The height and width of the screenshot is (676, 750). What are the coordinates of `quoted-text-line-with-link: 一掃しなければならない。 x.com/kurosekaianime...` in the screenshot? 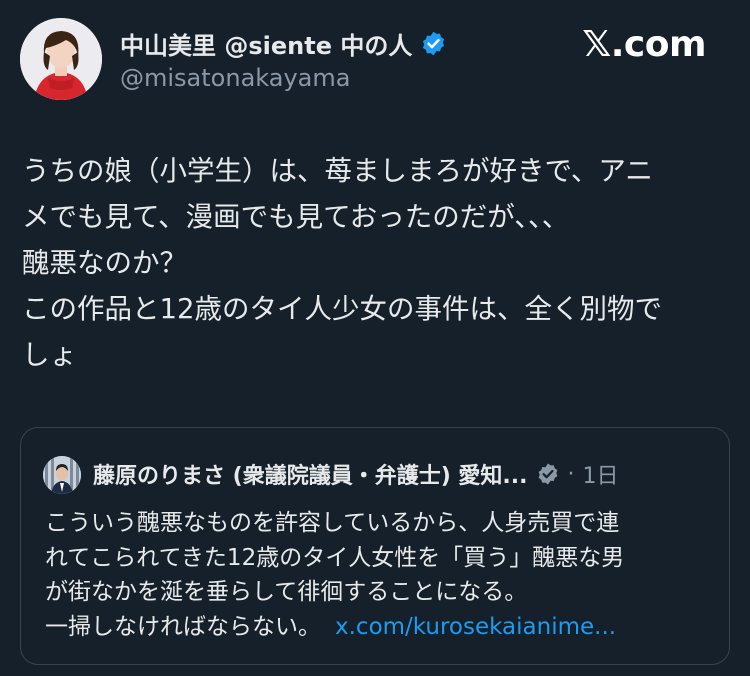 It's located at (380, 627).